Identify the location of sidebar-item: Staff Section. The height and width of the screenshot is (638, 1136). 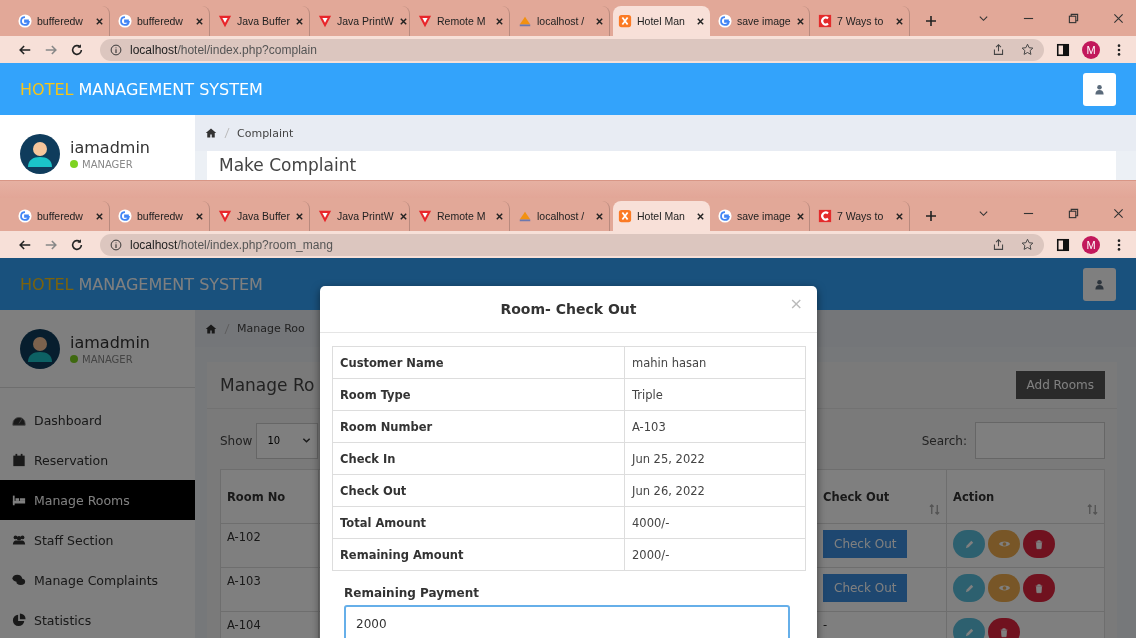
(97, 540).